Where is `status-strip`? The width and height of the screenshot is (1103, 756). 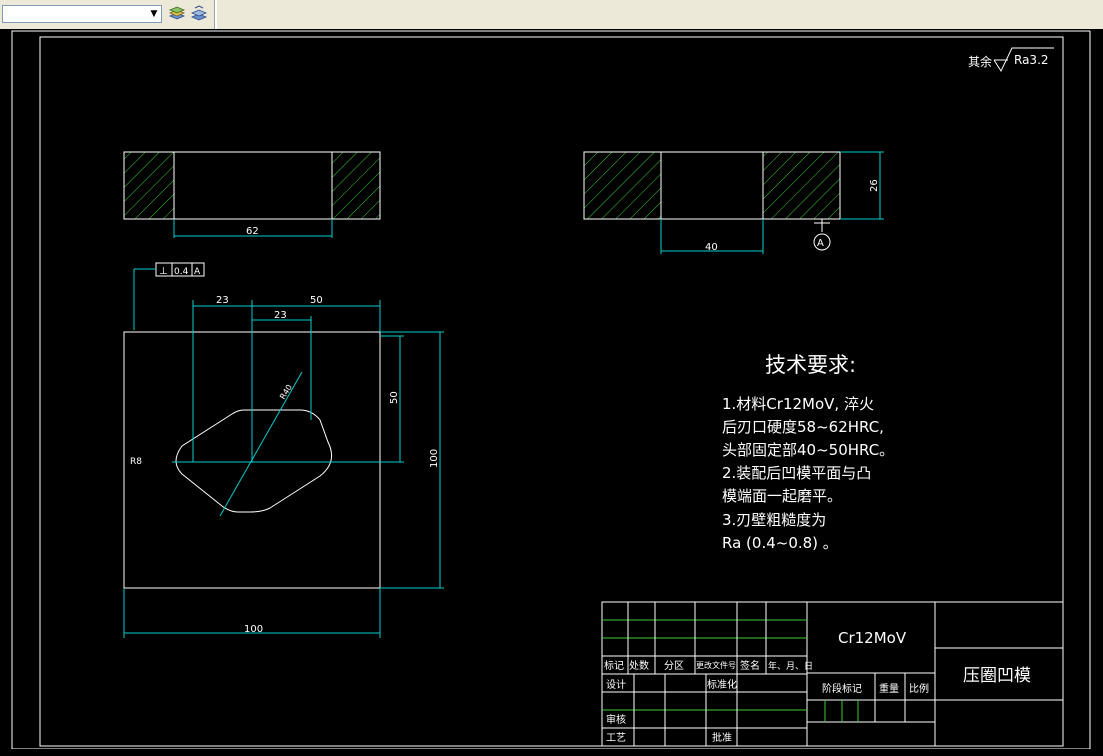 status-strip is located at coordinates (551, 752).